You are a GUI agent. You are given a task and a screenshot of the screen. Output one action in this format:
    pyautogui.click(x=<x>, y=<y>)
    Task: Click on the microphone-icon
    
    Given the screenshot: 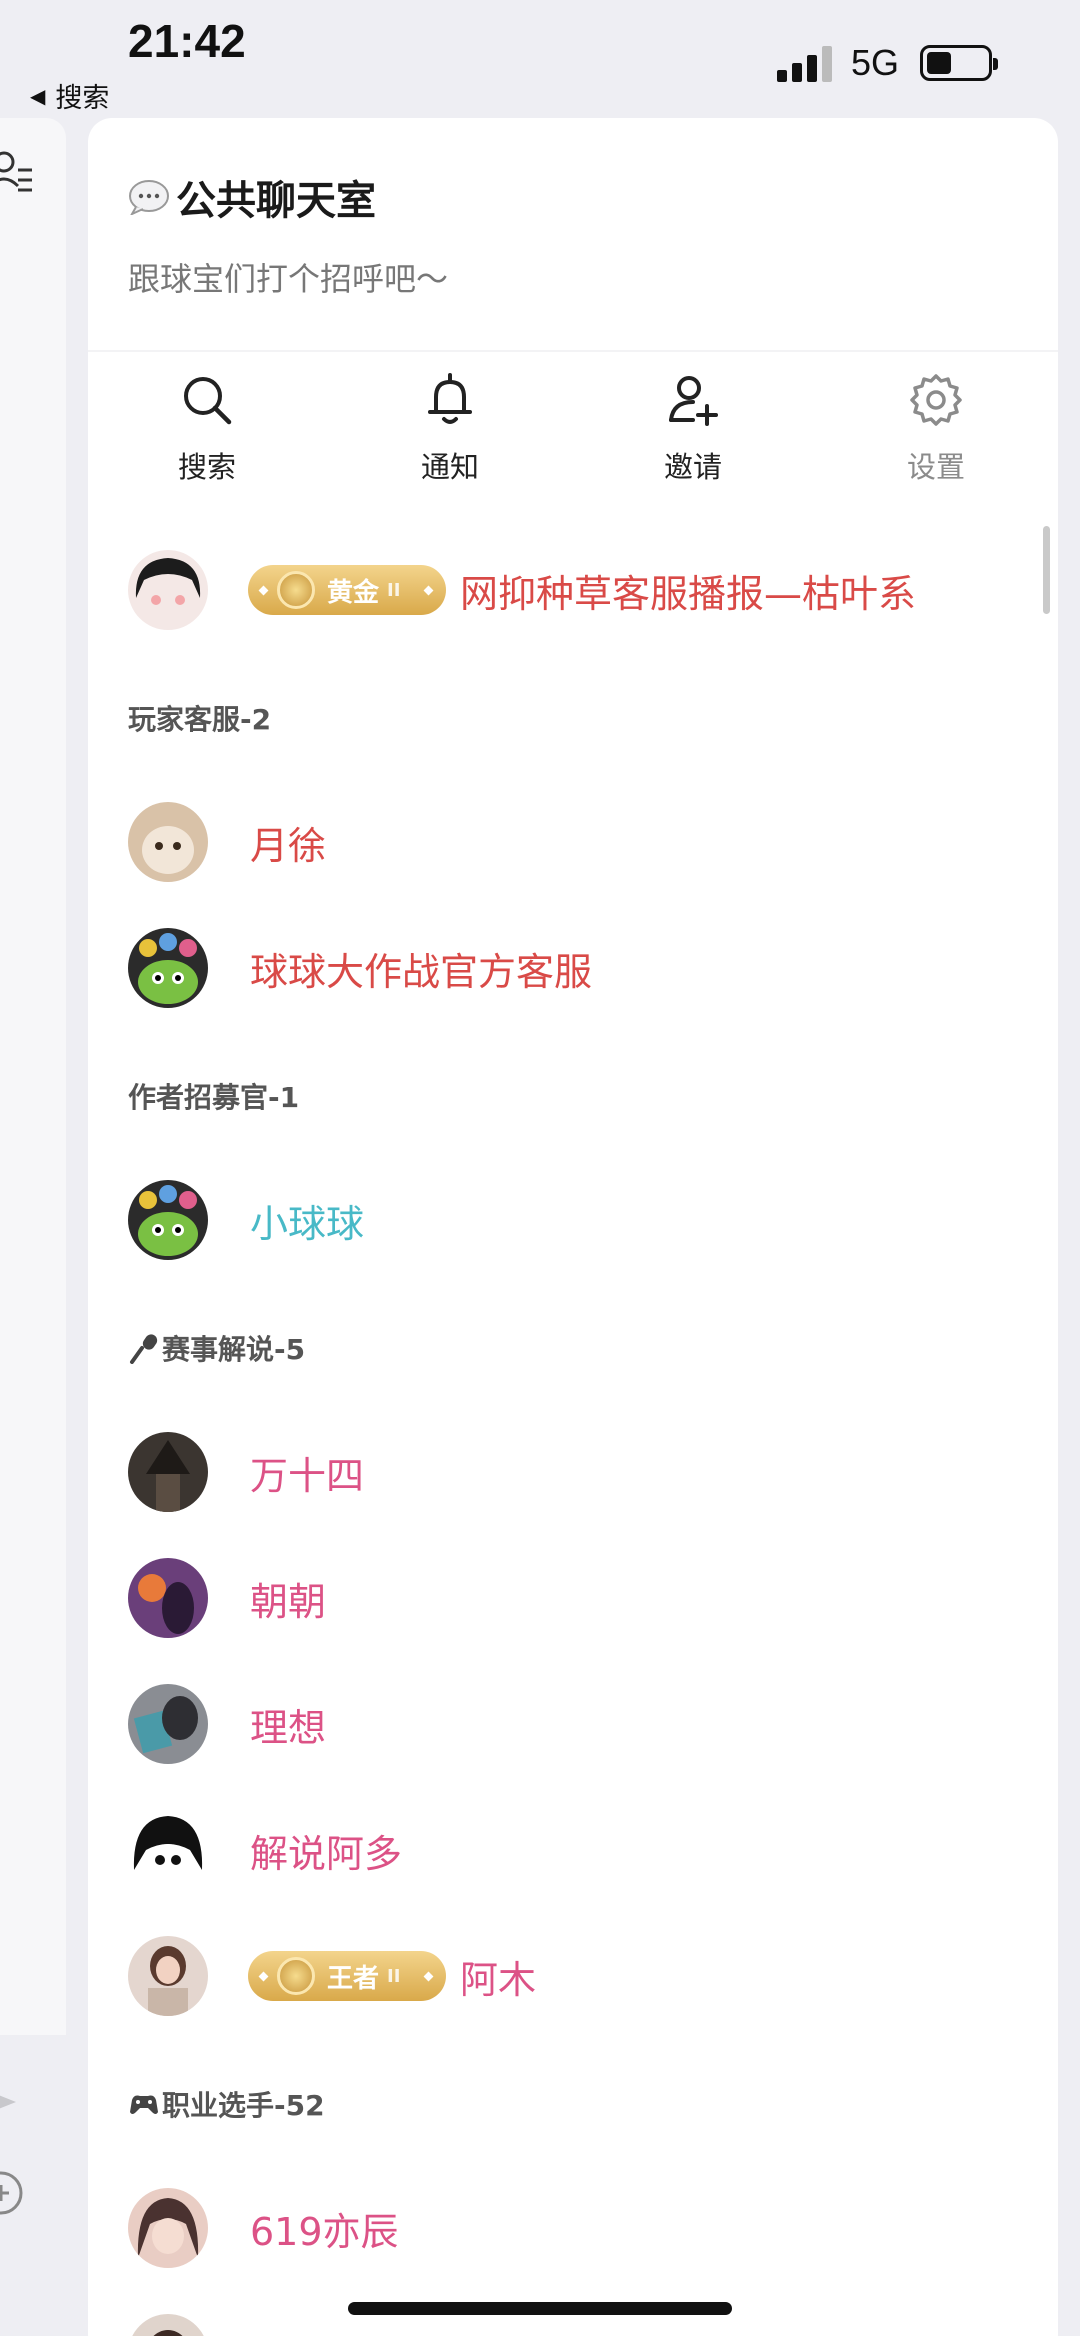 What is the action you would take?
    pyautogui.click(x=144, y=1349)
    